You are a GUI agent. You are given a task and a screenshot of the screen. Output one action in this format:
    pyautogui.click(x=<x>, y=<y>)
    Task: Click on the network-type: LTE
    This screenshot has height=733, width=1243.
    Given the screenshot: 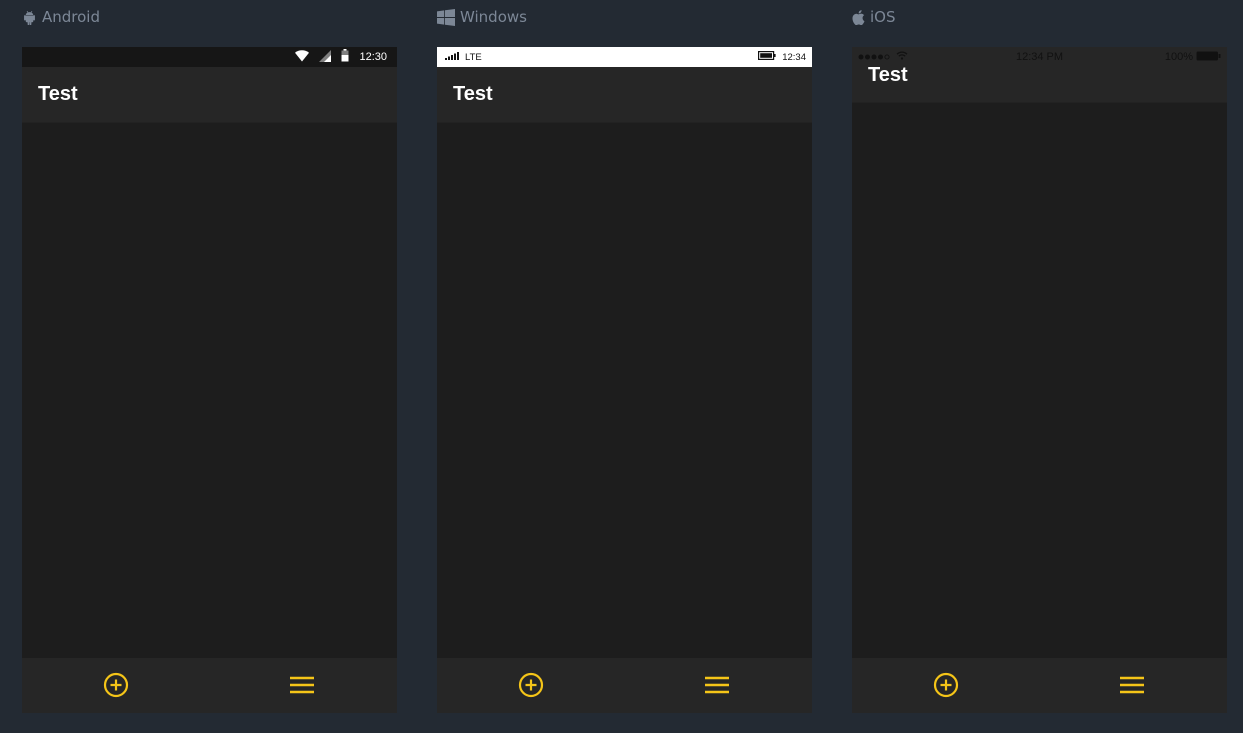 What is the action you would take?
    pyautogui.click(x=473, y=57)
    